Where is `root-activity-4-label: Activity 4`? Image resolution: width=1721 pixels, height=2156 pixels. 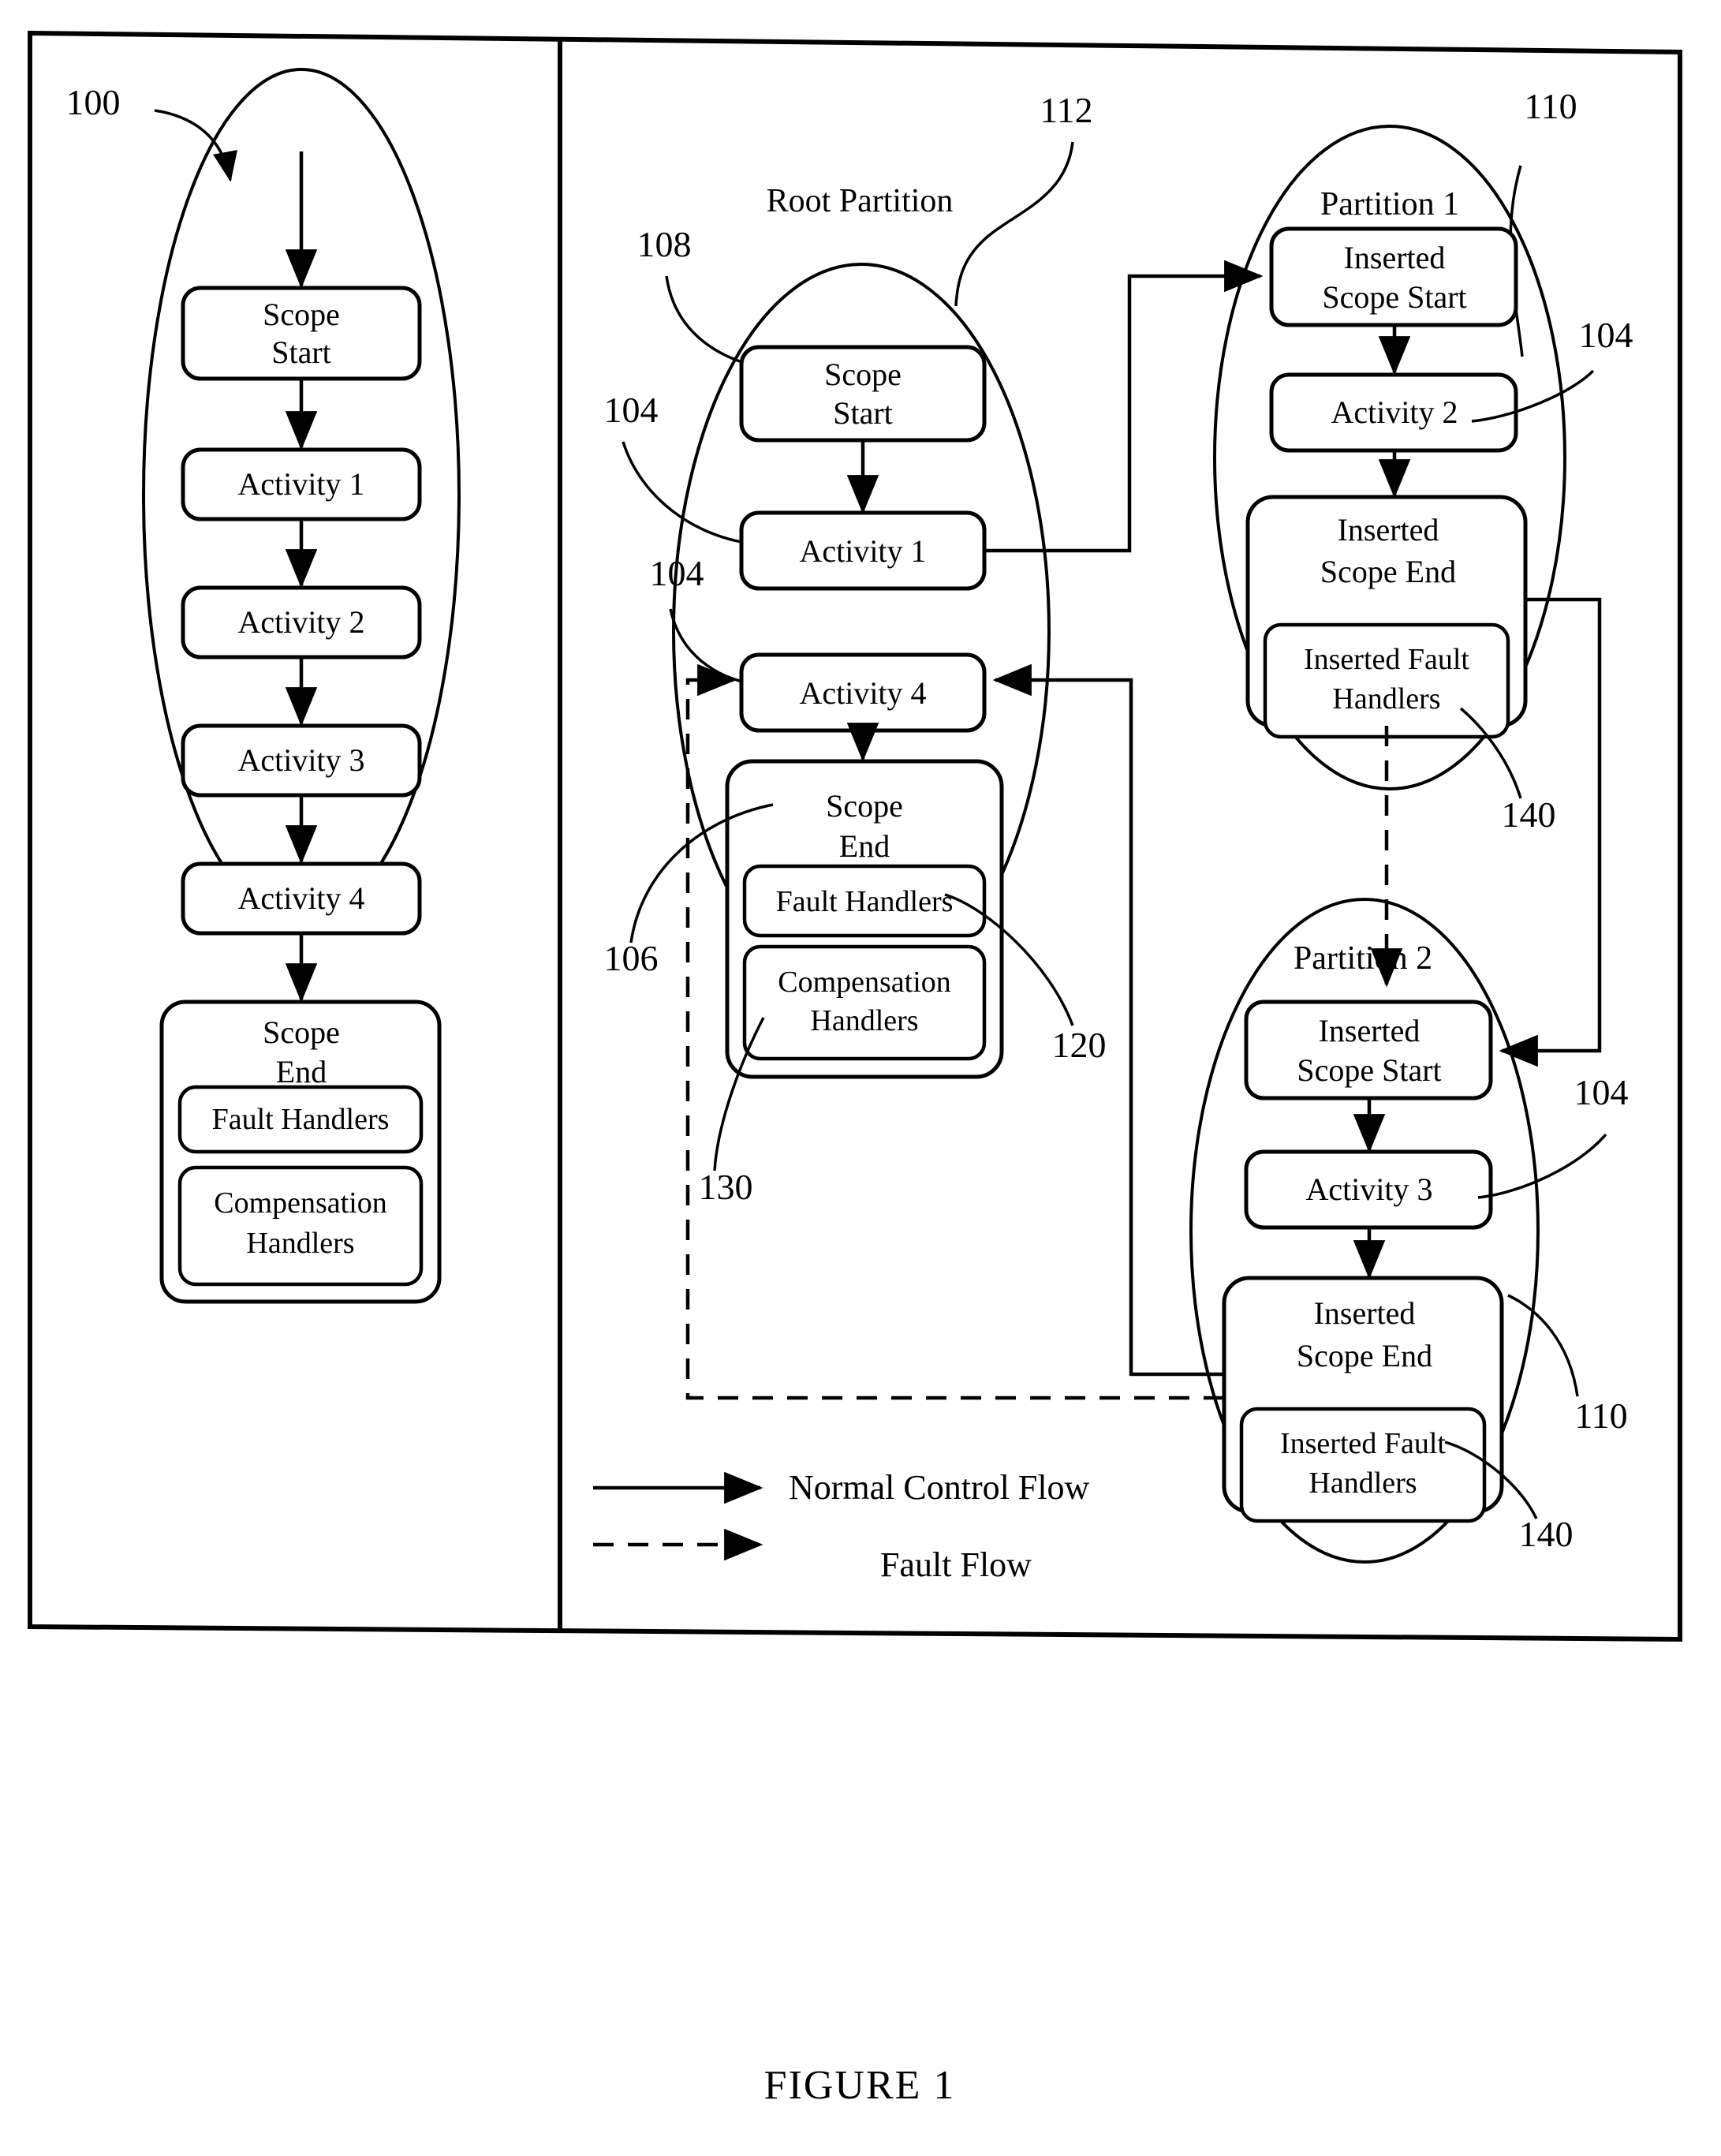
root-activity-4-label: Activity 4 is located at coordinates (862, 693).